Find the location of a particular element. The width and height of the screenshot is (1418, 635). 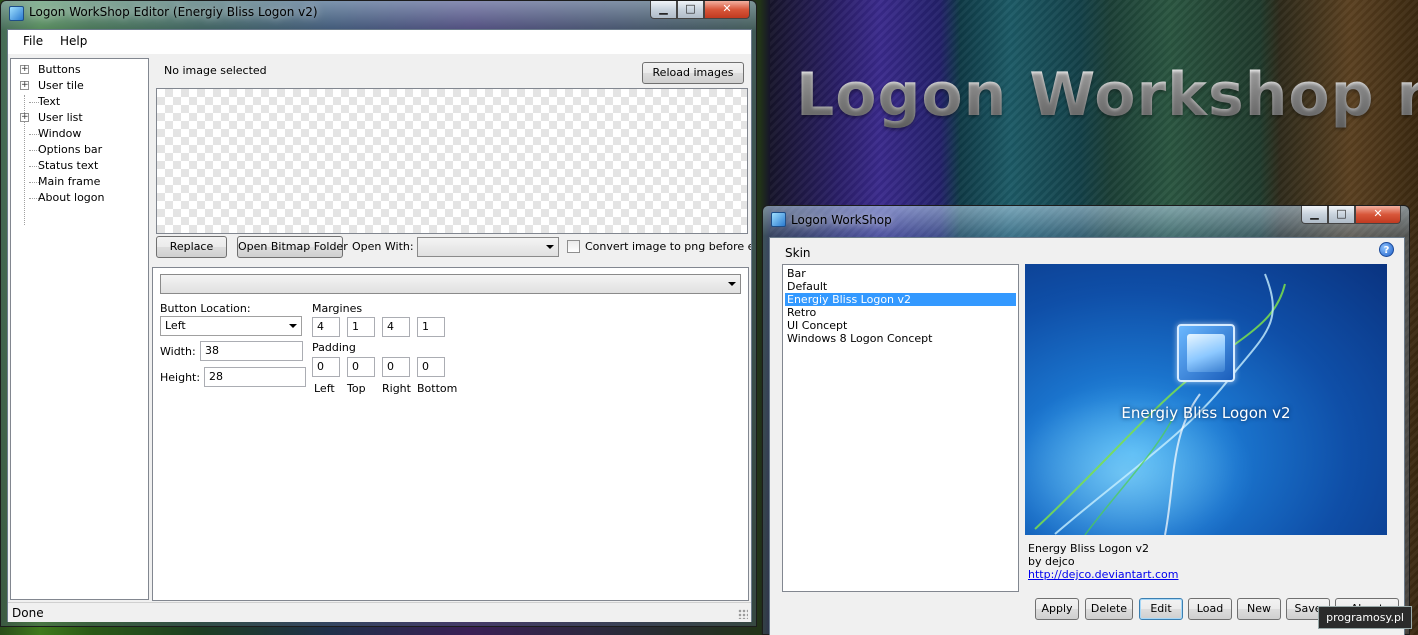

skin-label: Skin is located at coordinates (798, 253).